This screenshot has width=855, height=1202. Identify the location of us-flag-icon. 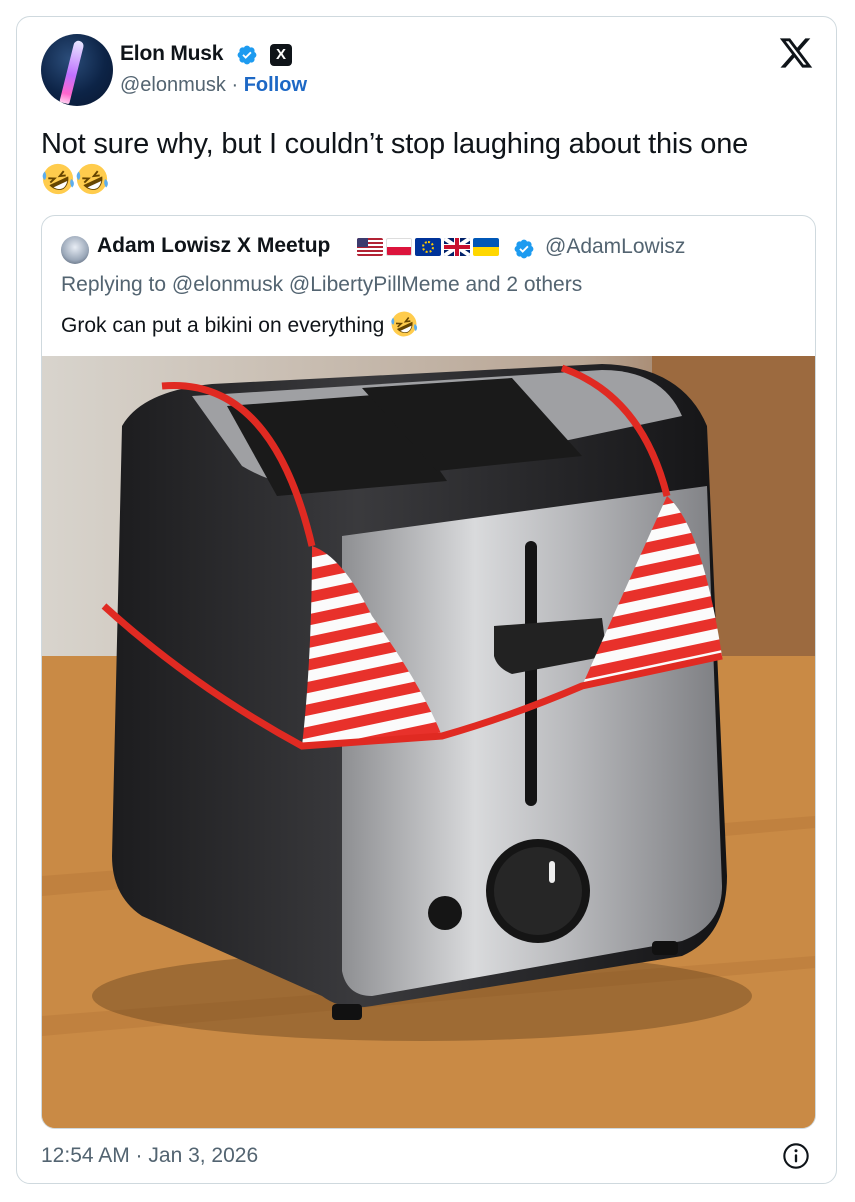
(370, 247).